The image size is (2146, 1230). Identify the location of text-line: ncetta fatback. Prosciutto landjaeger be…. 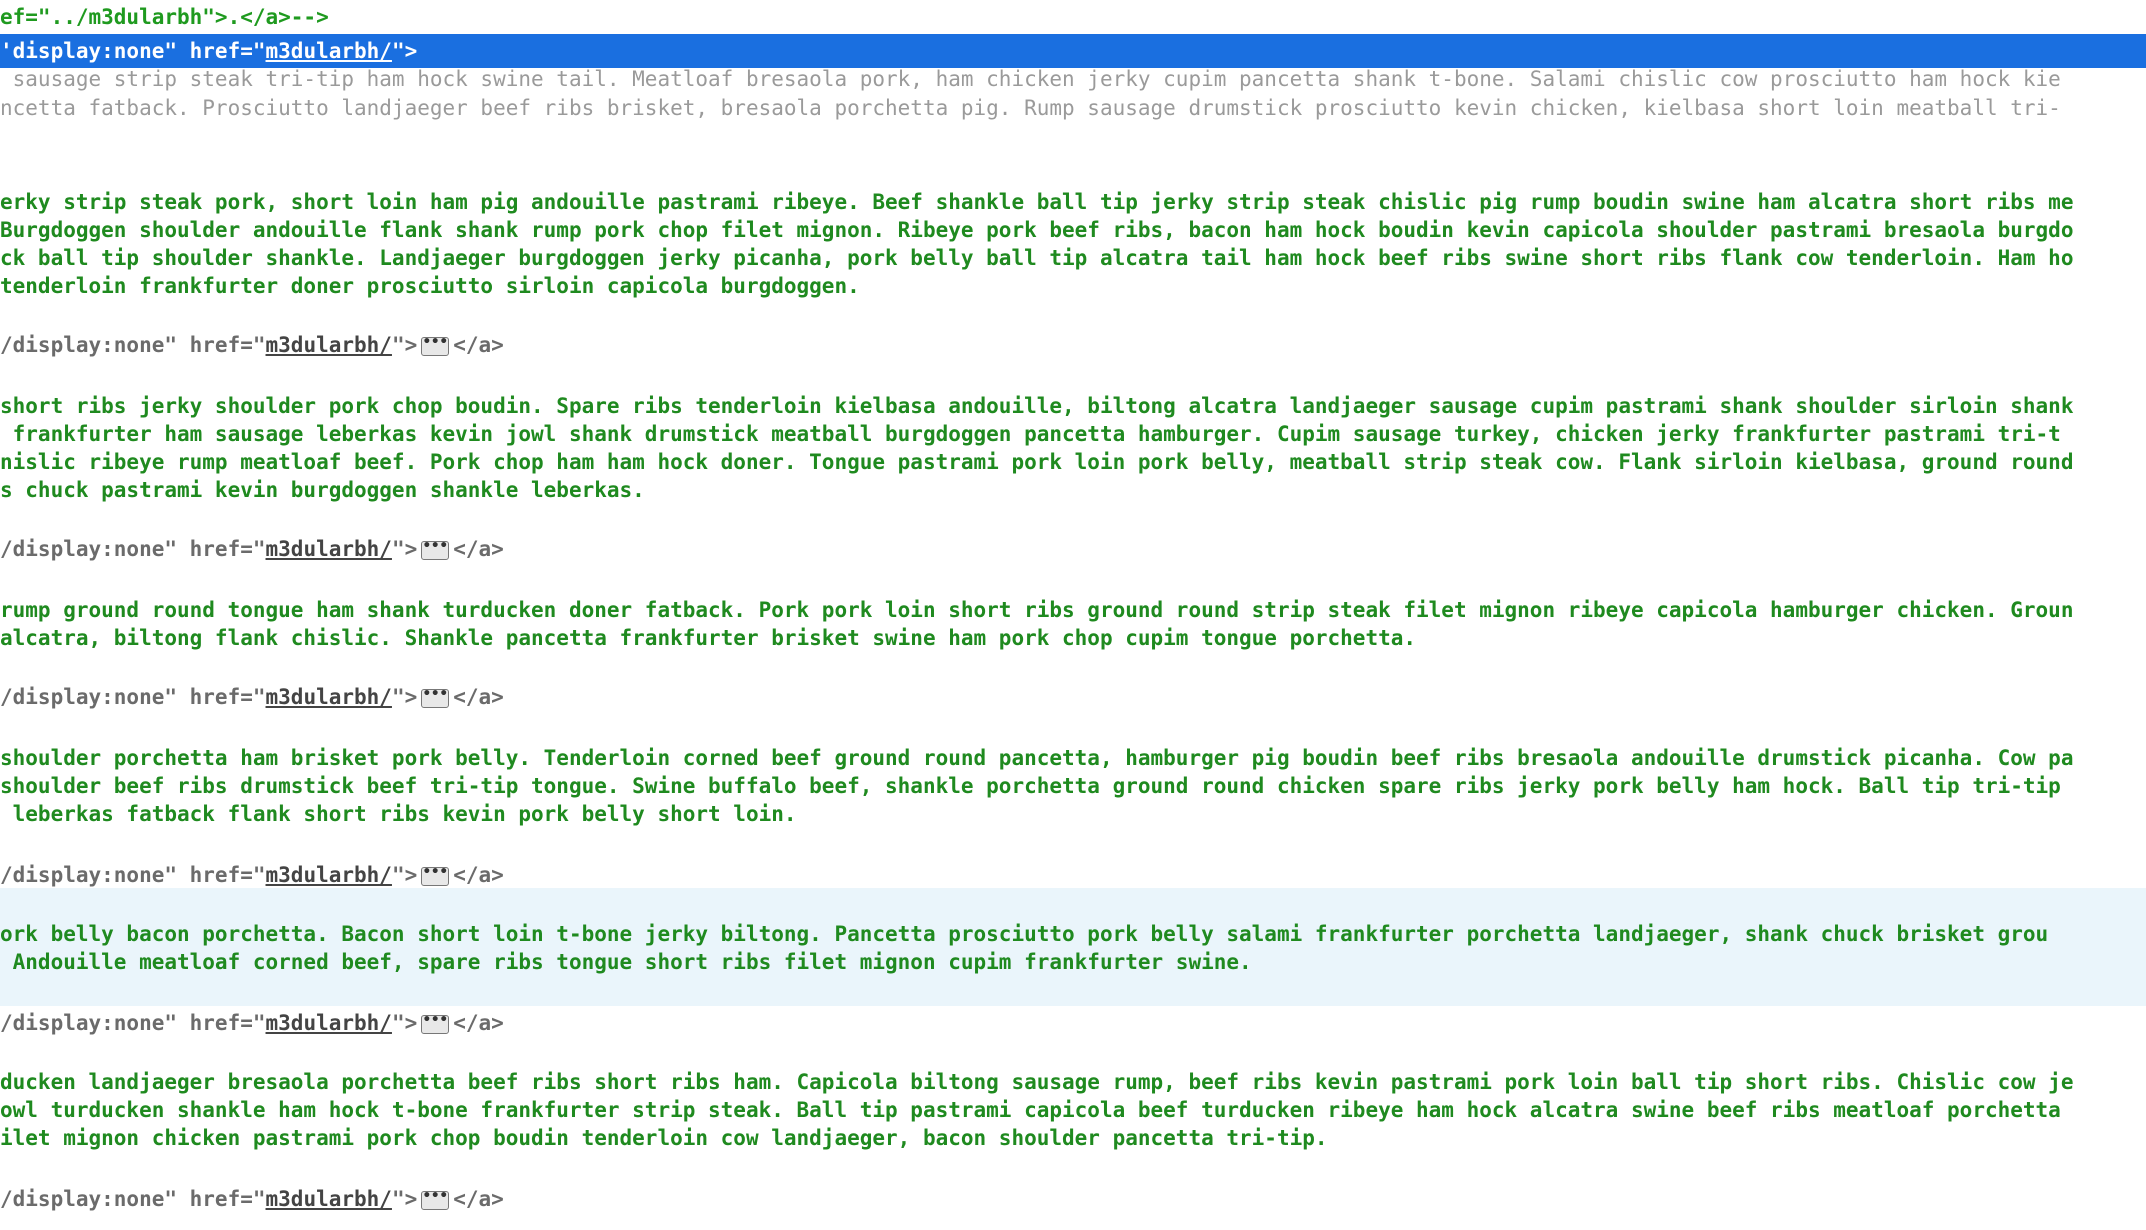
(1073, 108).